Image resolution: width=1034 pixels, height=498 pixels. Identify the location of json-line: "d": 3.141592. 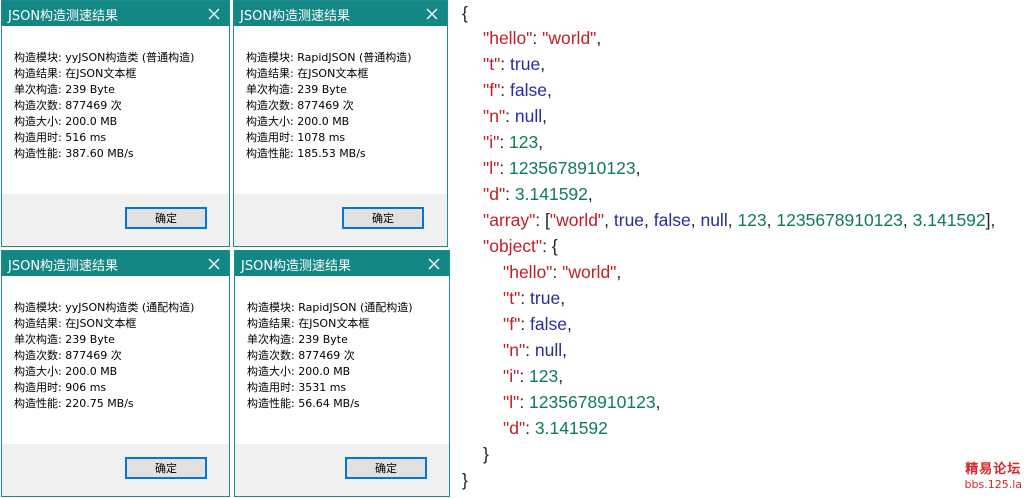
(555, 428).